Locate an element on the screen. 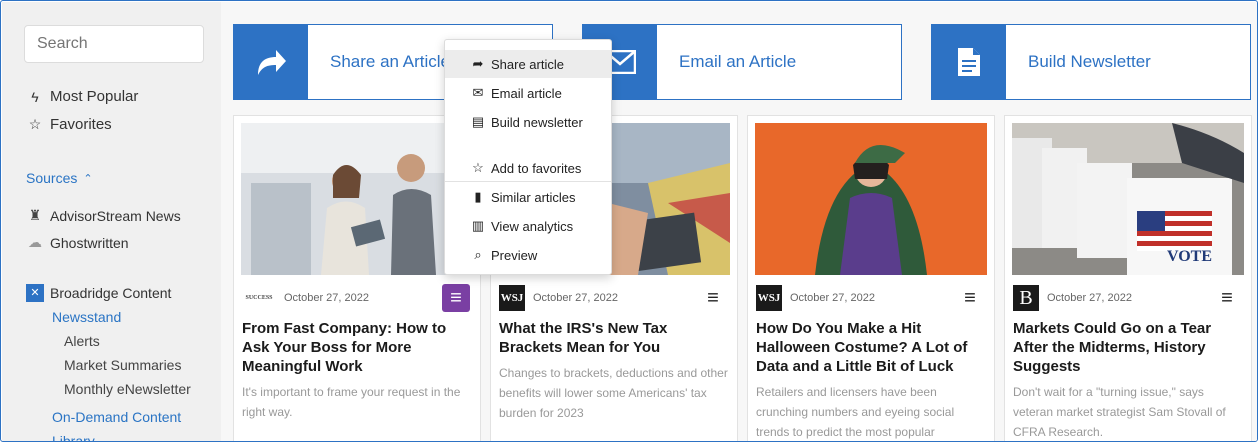 Image resolution: width=1258 pixels, height=442 pixels. menu-item-label: Email article is located at coordinates (526, 93).